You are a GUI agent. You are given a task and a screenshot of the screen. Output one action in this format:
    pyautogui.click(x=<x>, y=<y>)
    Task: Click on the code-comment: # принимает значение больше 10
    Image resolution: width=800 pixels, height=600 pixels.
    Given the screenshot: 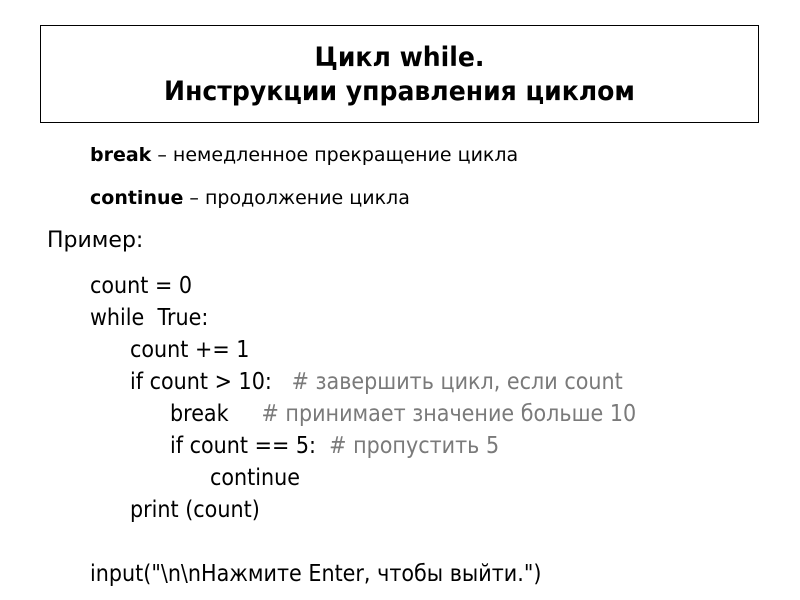 What is the action you would take?
    pyautogui.click(x=449, y=414)
    